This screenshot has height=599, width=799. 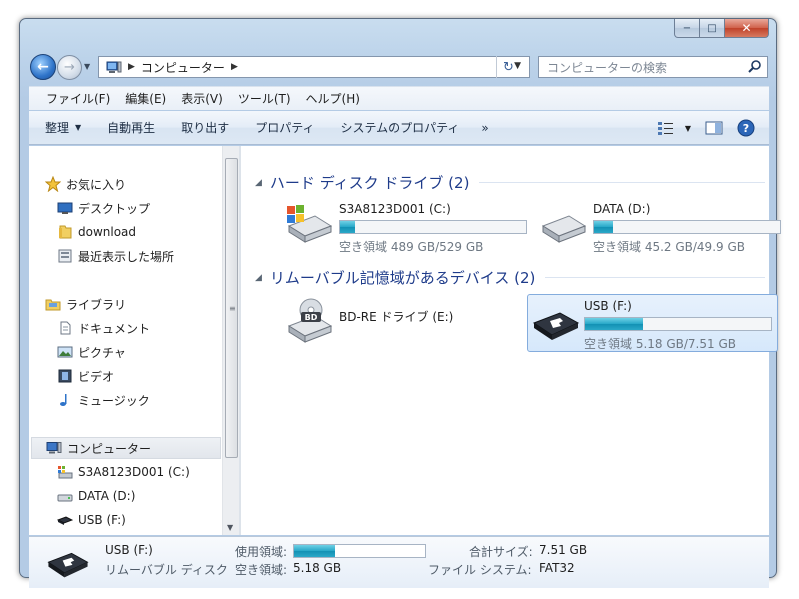 I want to click on breadcrumb-computer: コンピューター, so click(x=183, y=67).